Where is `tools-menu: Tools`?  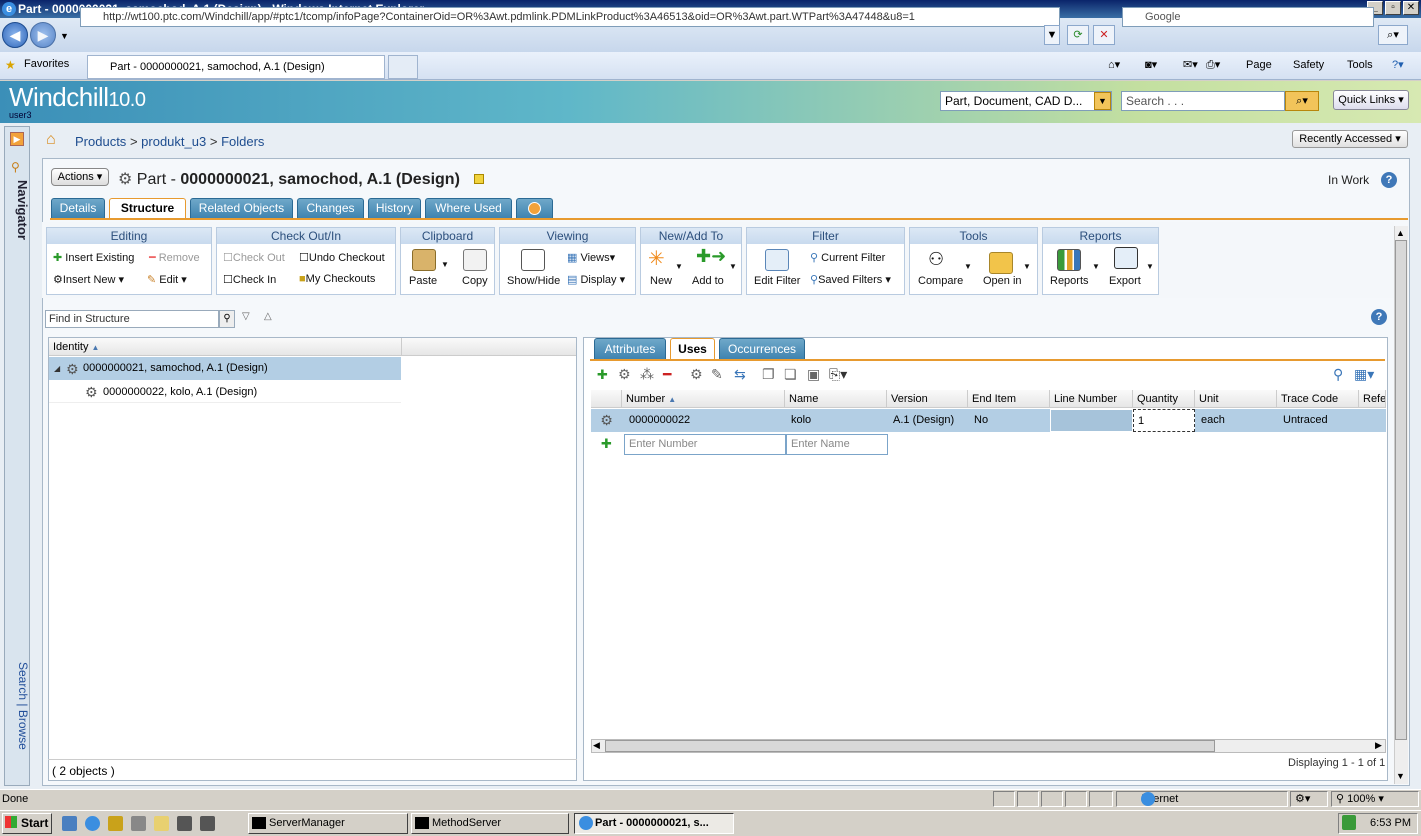 tools-menu: Tools is located at coordinates (1360, 65).